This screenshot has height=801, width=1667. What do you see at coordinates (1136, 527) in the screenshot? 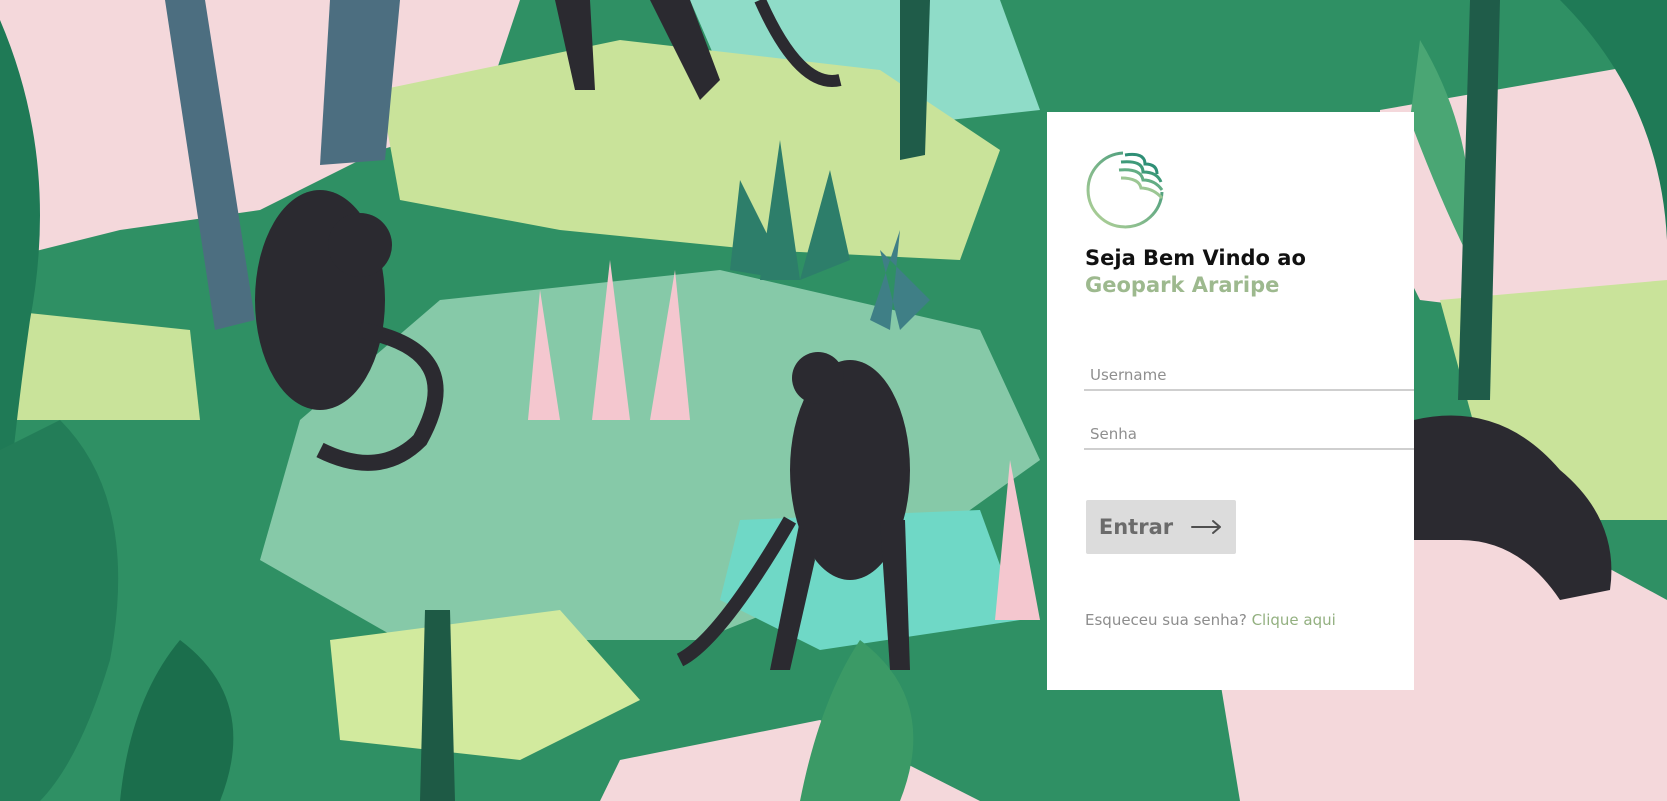
I see `submit-label: Entrar` at bounding box center [1136, 527].